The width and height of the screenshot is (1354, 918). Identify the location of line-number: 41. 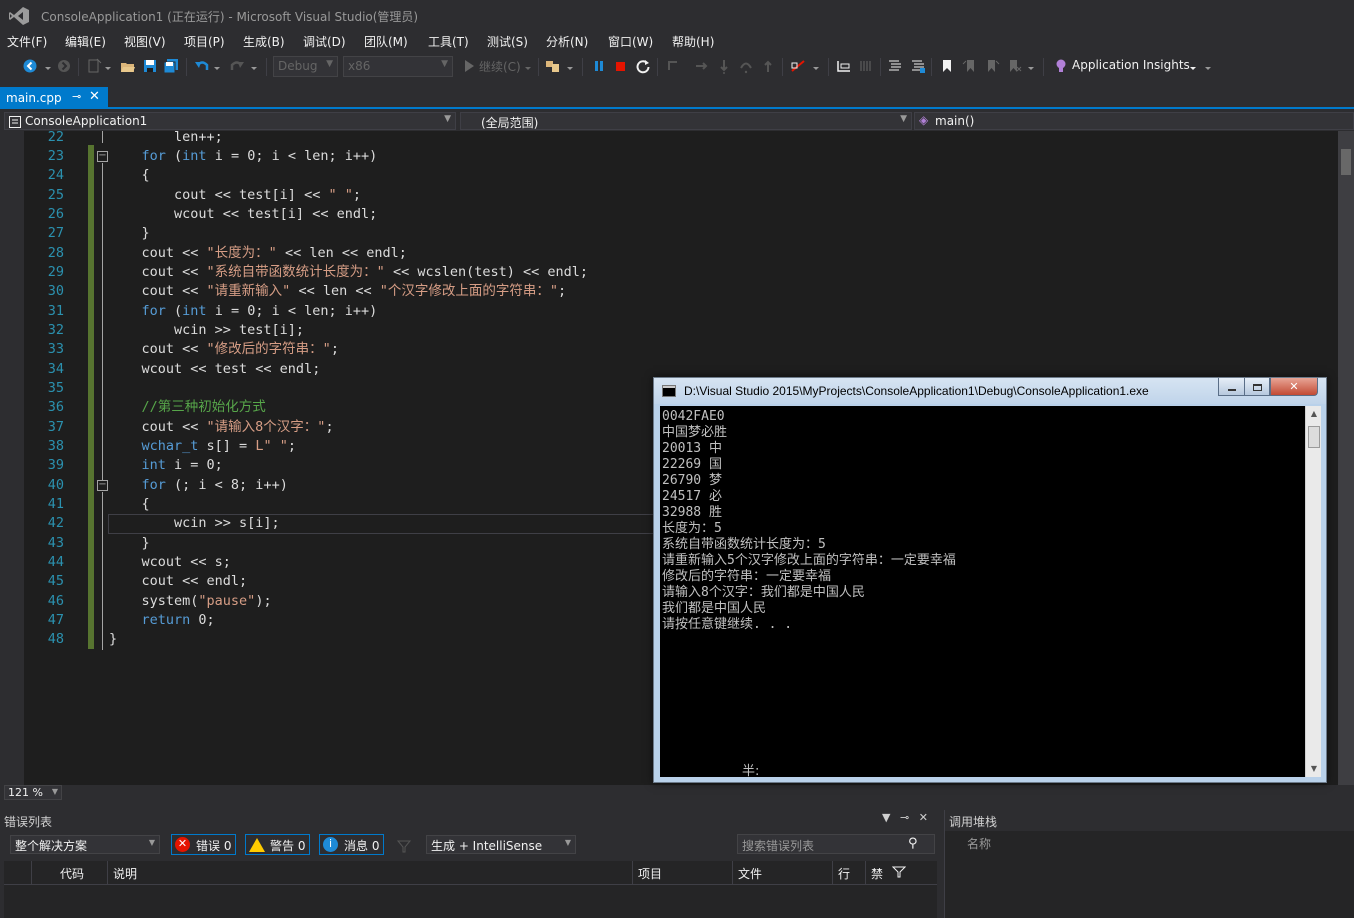
(55, 504).